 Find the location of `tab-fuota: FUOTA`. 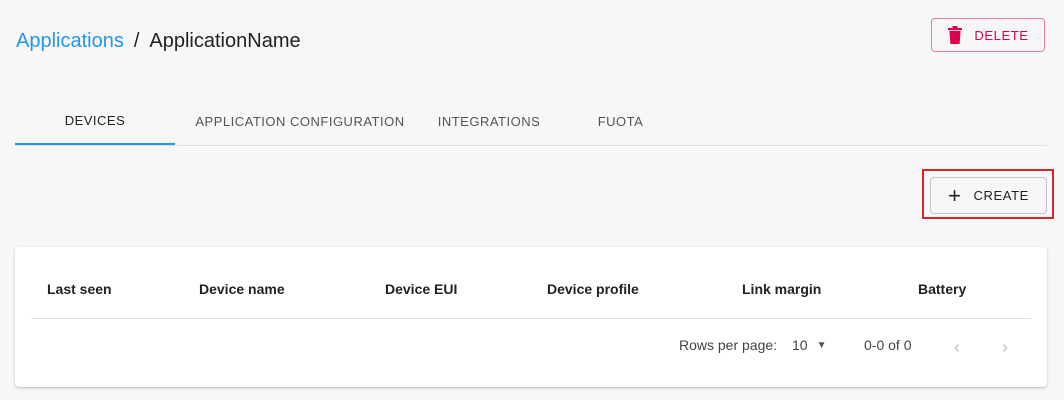

tab-fuota: FUOTA is located at coordinates (620, 121).